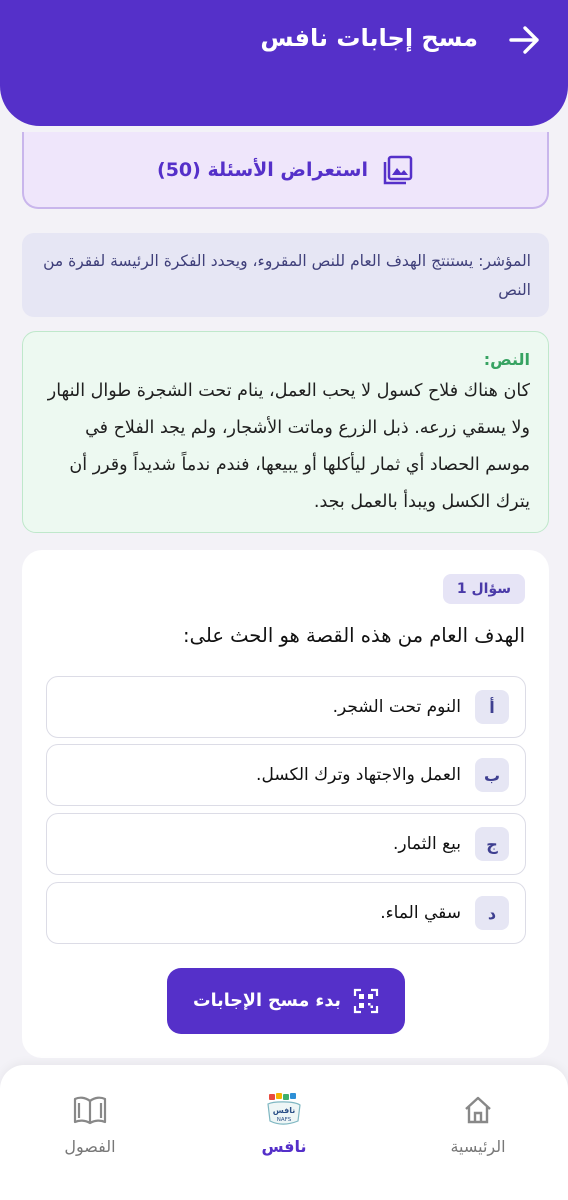  I want to click on nav-item-classes: الفصول, so click(90, 1123).